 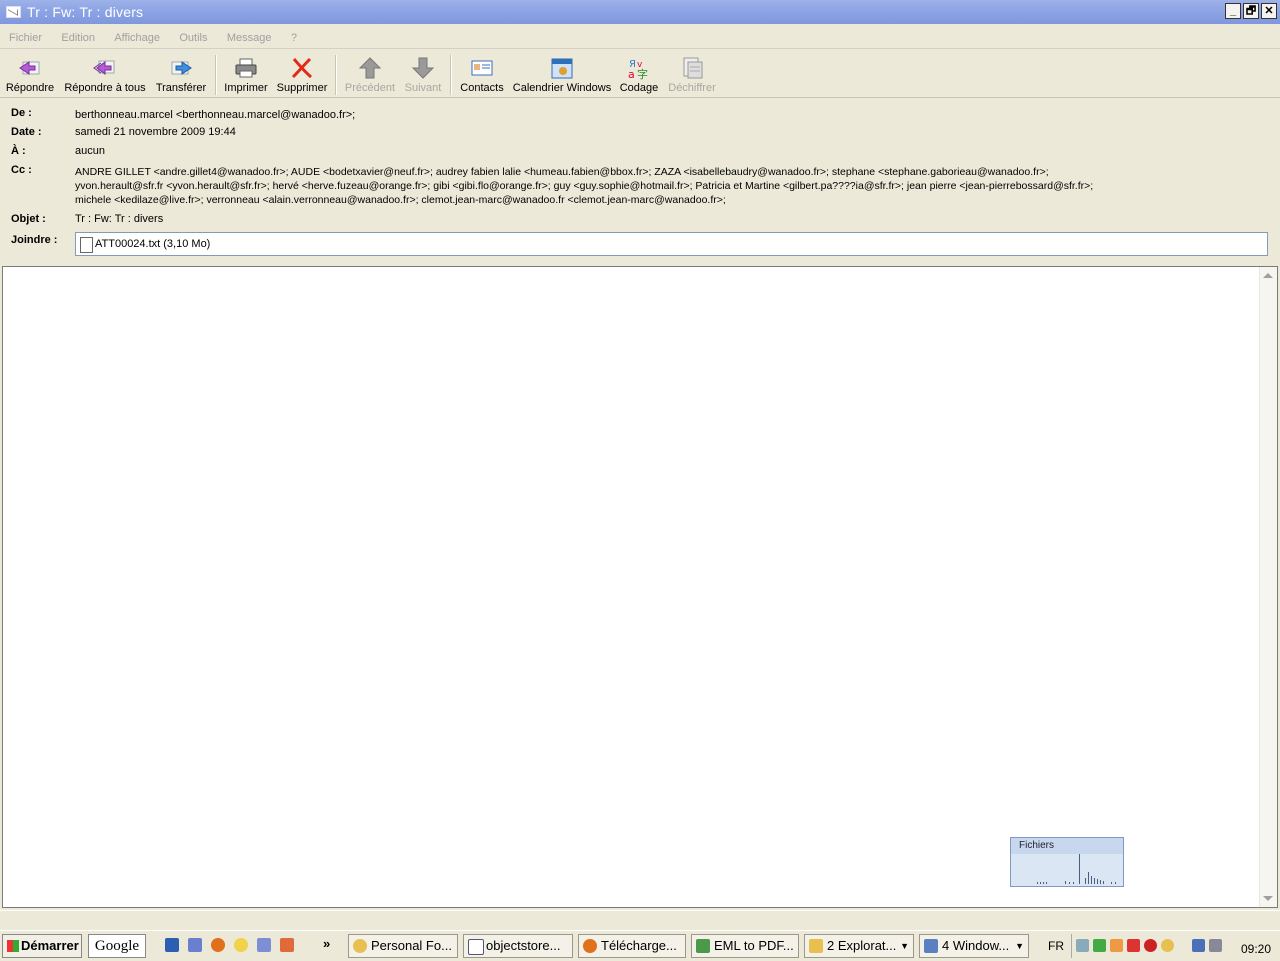 What do you see at coordinates (703, 946) in the screenshot?
I see `converter-icon` at bounding box center [703, 946].